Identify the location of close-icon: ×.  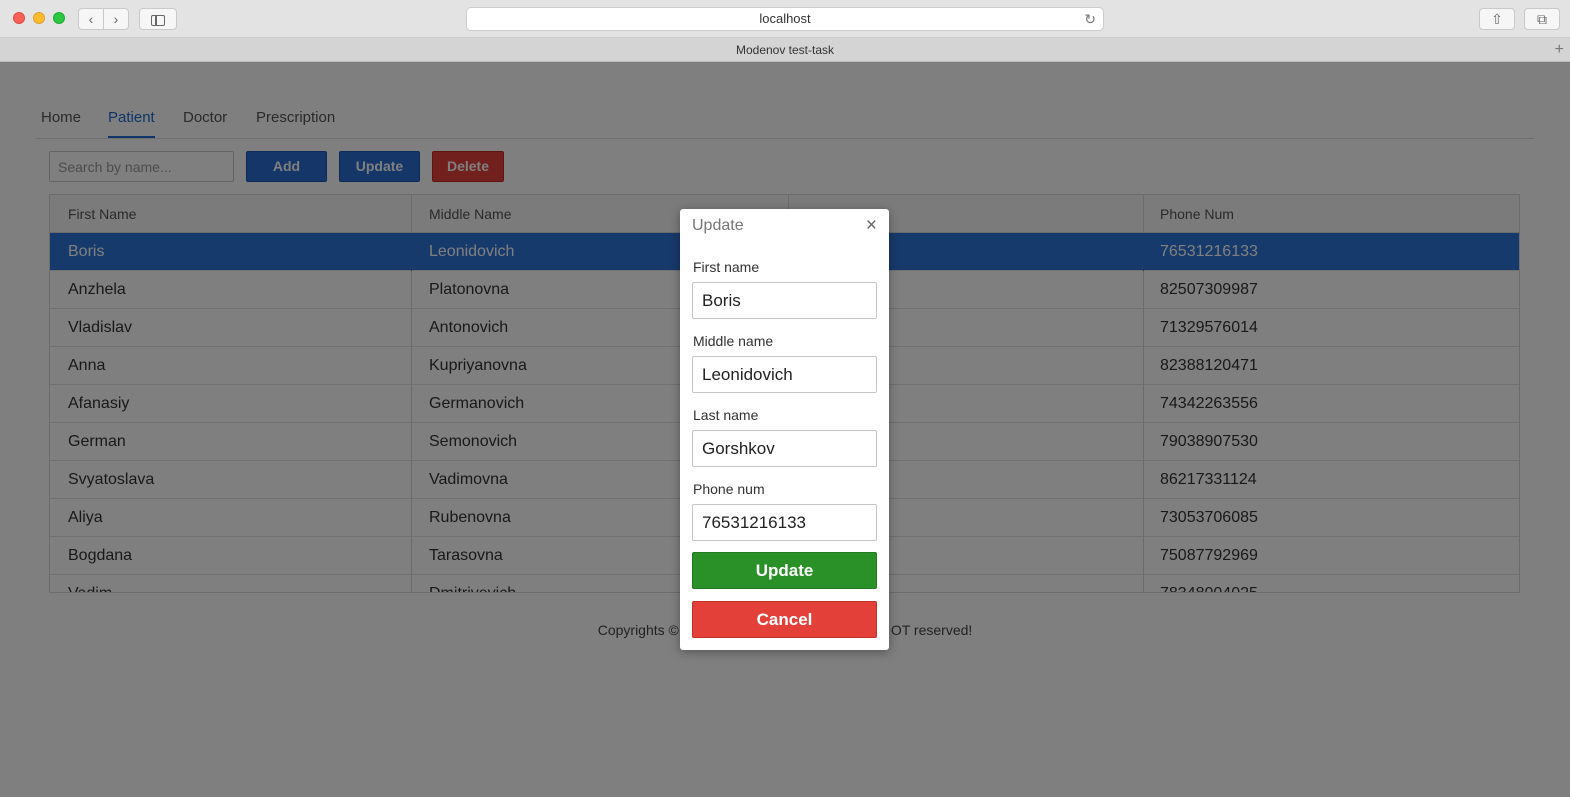
(871, 226).